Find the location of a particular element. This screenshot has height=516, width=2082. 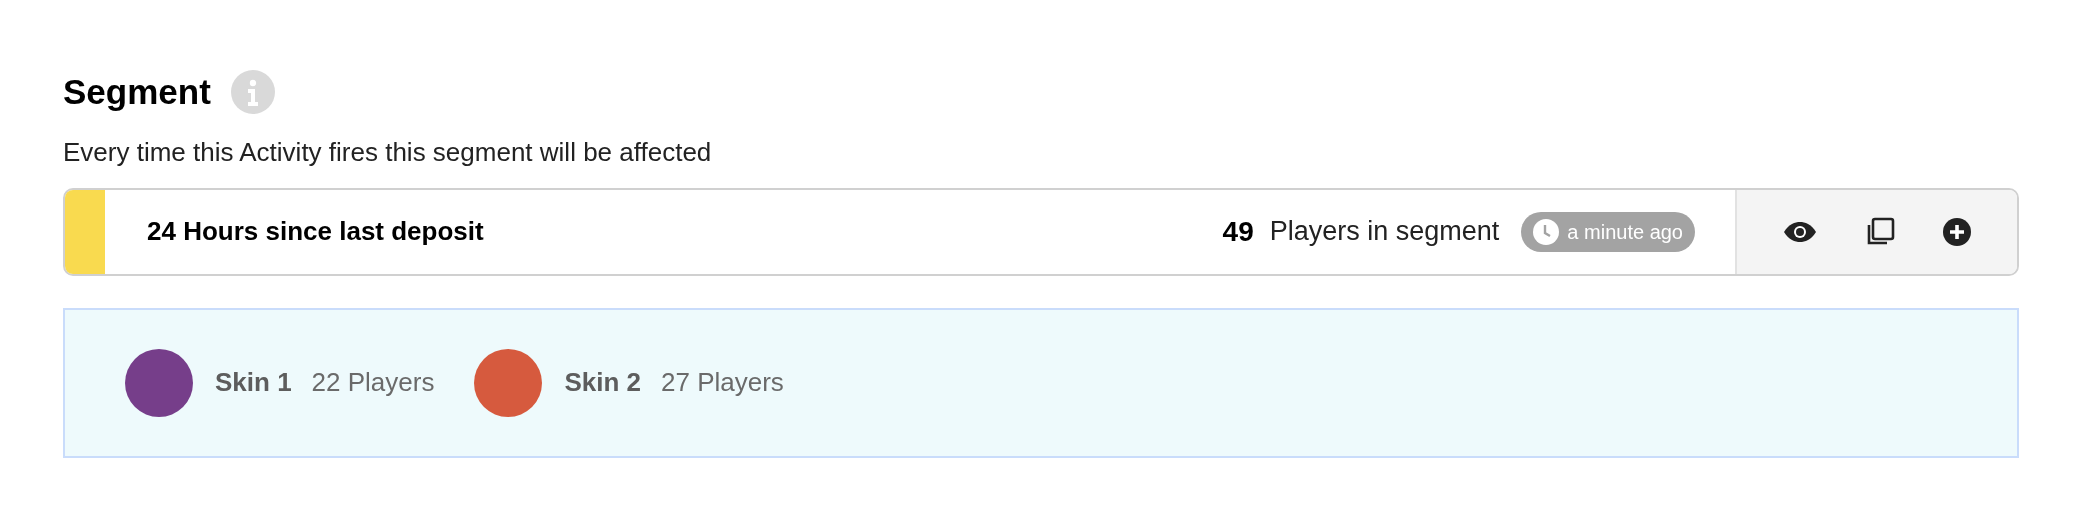

section-description: Every time this Activity fires this segment will be affected is located at coordinates (388, 152).